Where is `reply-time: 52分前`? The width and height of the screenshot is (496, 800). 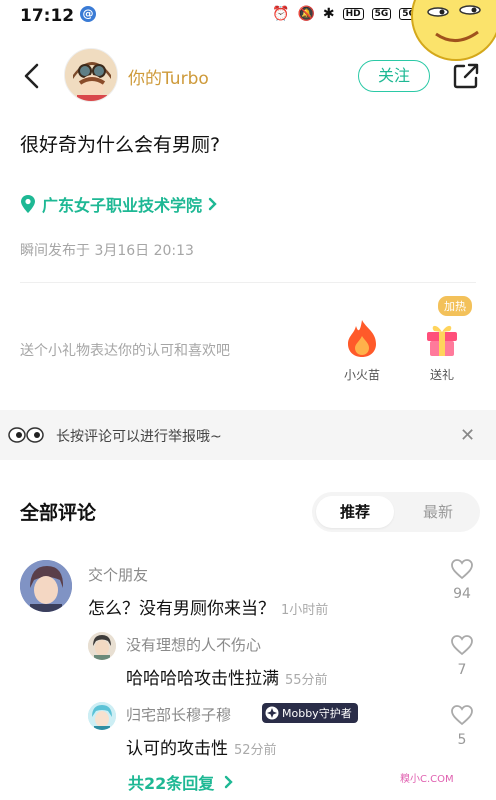 reply-time: 52分前 is located at coordinates (255, 750).